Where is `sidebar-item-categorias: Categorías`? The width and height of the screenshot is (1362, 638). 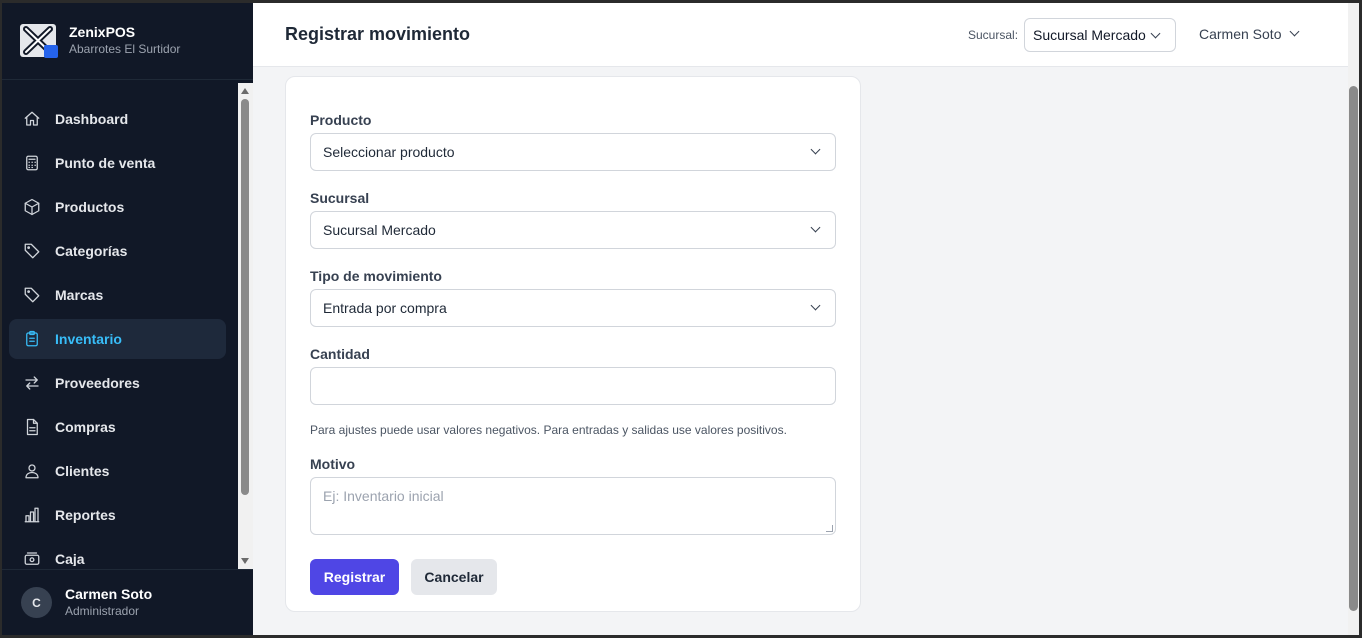
sidebar-item-categorias: Categorías is located at coordinates (117, 251).